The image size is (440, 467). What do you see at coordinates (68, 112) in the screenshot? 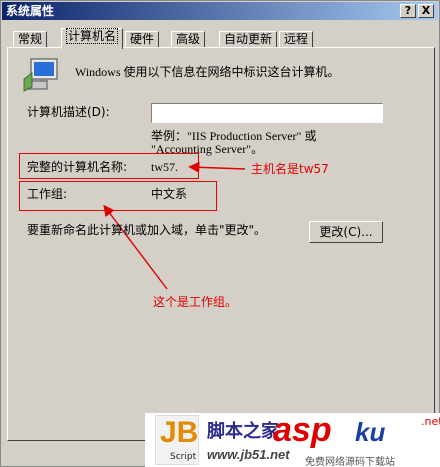
I see `computer-description-label: 计算机描述(D):` at bounding box center [68, 112].